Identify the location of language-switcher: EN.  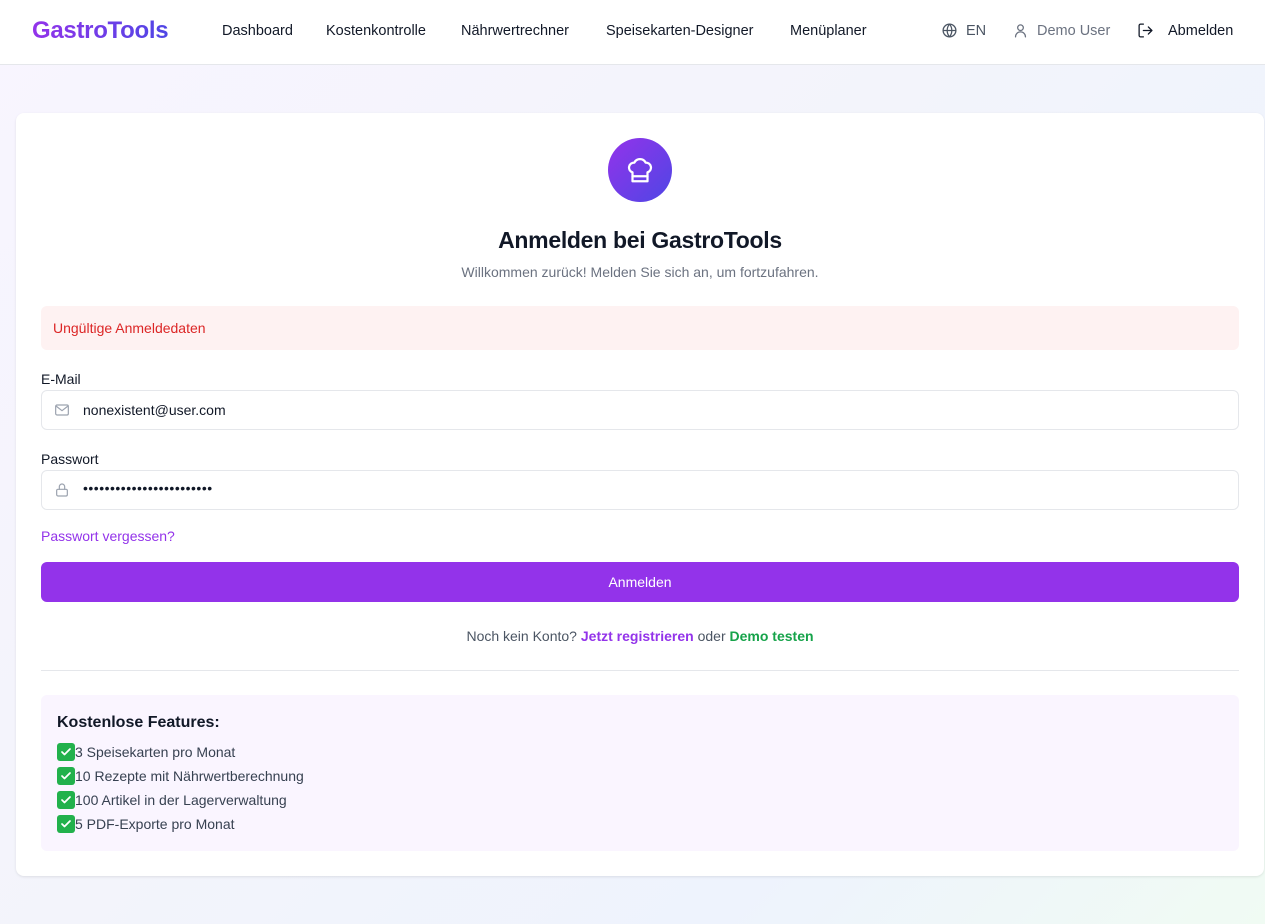
(963, 30).